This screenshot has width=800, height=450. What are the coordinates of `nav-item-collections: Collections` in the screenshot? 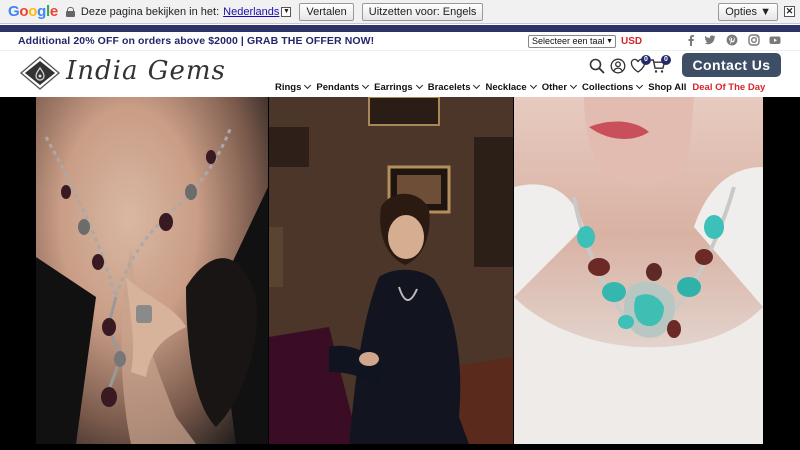 It's located at (613, 87).